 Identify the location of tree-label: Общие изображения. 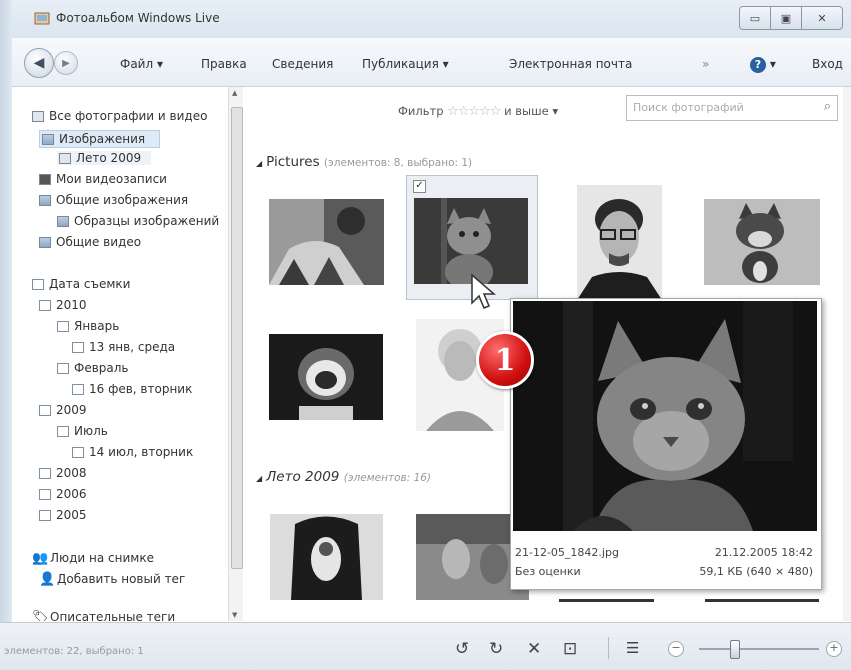
(122, 200).